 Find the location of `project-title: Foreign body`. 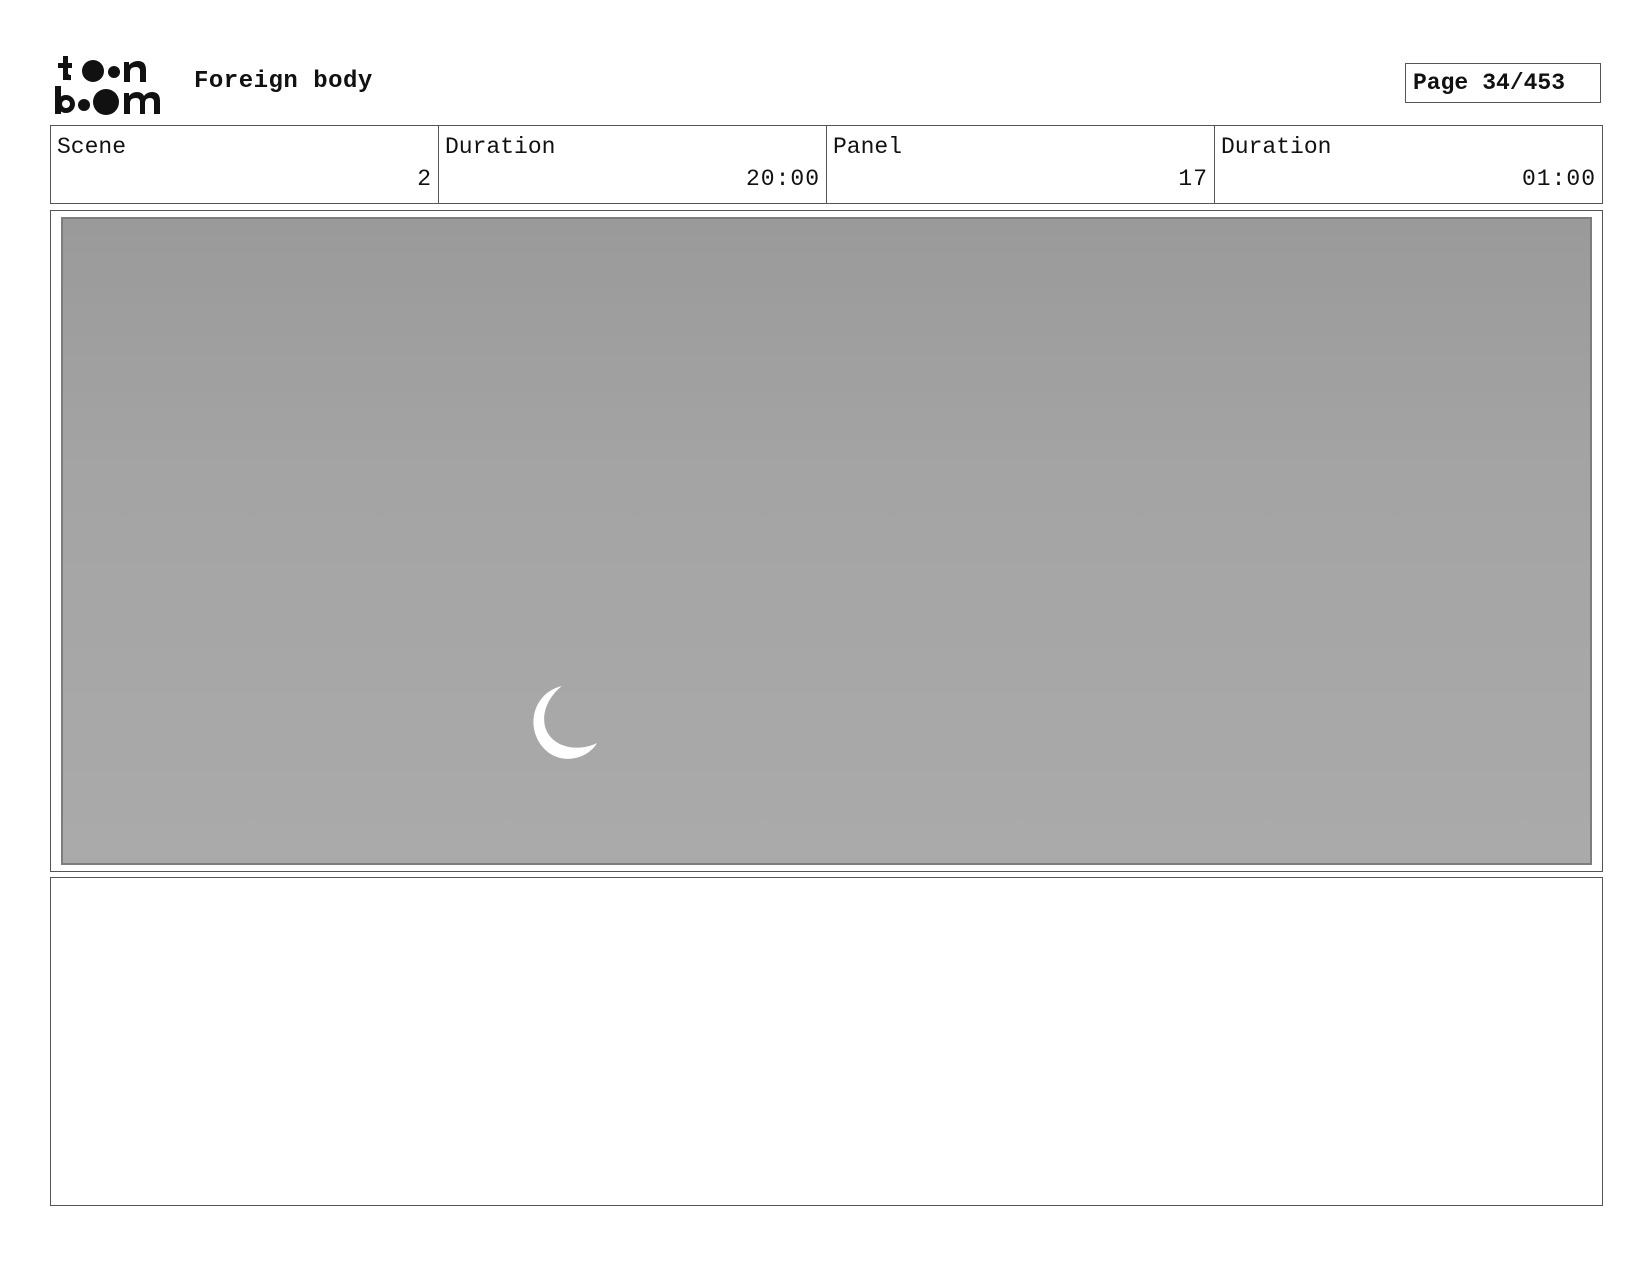

project-title: Foreign body is located at coordinates (283, 81).